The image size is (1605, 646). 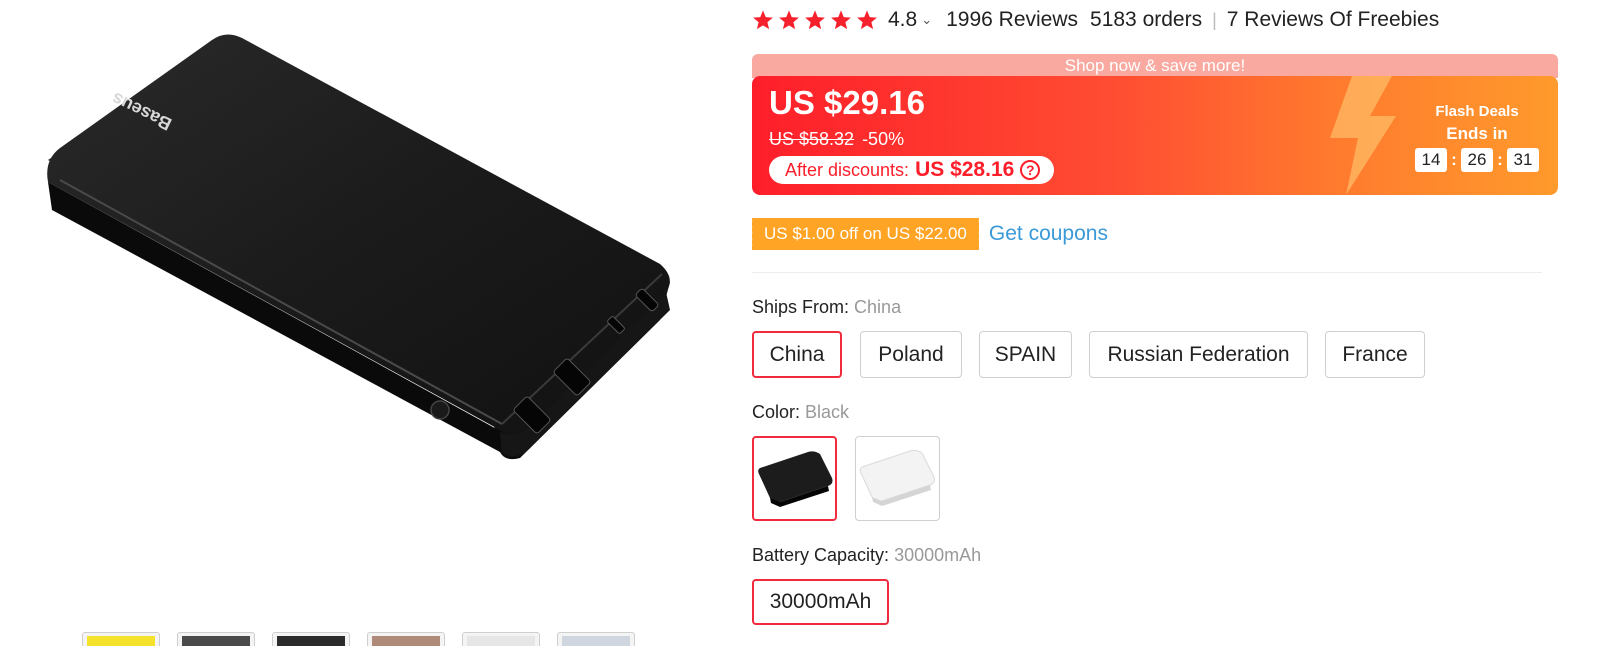 I want to click on color-label-row: Color: Black, so click(x=800, y=412).